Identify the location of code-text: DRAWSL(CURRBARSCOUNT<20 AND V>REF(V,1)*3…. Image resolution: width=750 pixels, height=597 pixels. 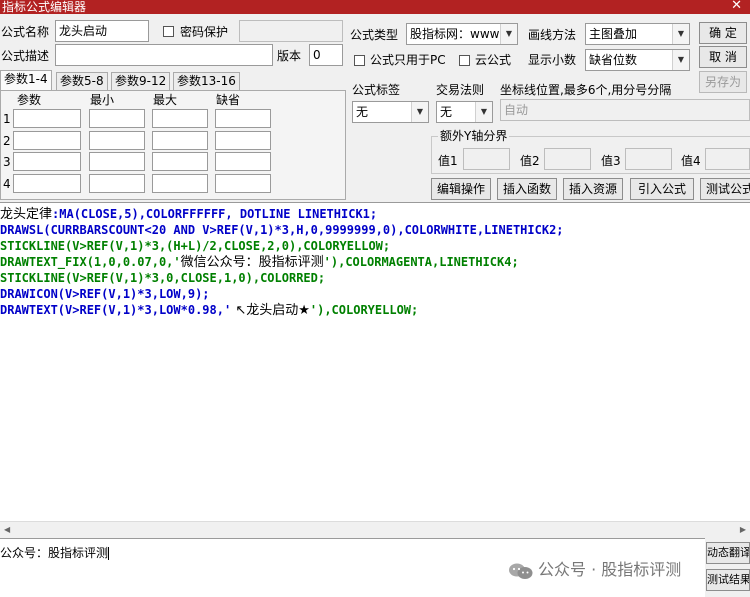
(282, 230).